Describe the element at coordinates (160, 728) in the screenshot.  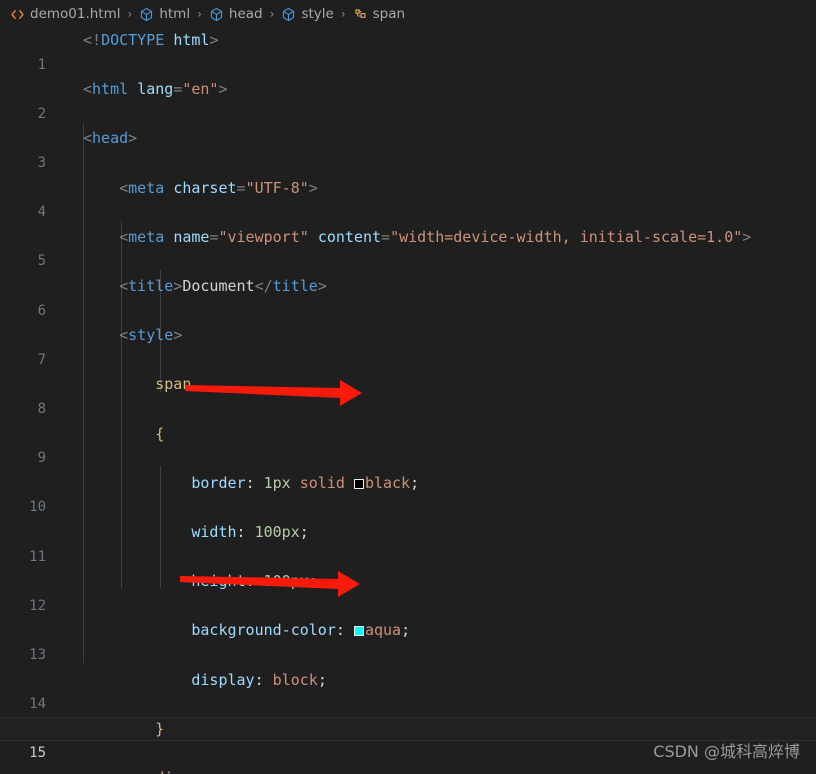
I see `line-content: }` at that location.